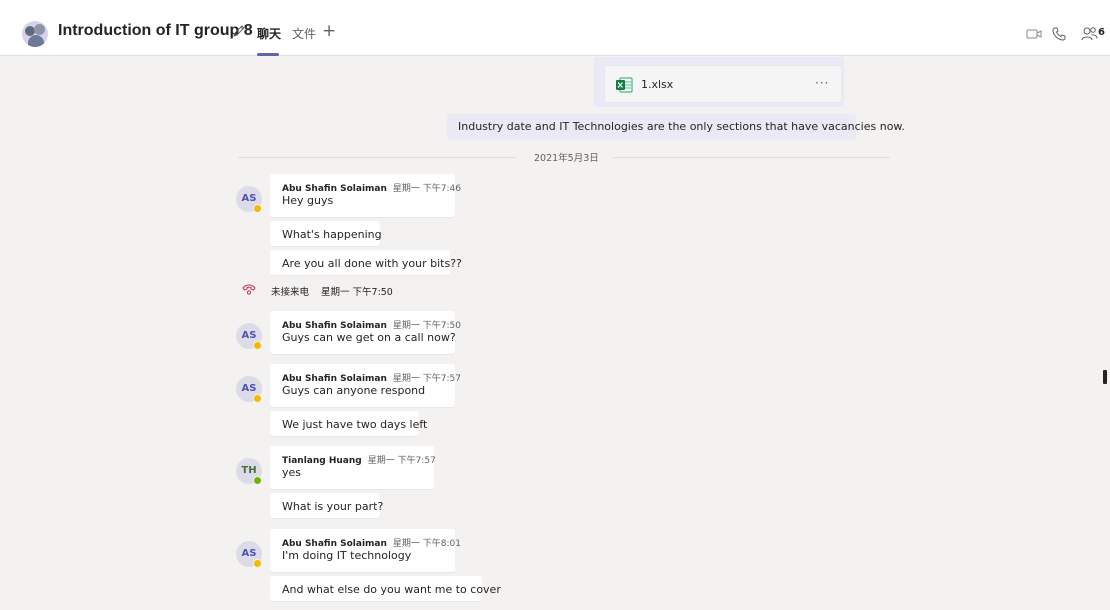  I want to click on message-bubble: We just have two days left, so click(348, 423).